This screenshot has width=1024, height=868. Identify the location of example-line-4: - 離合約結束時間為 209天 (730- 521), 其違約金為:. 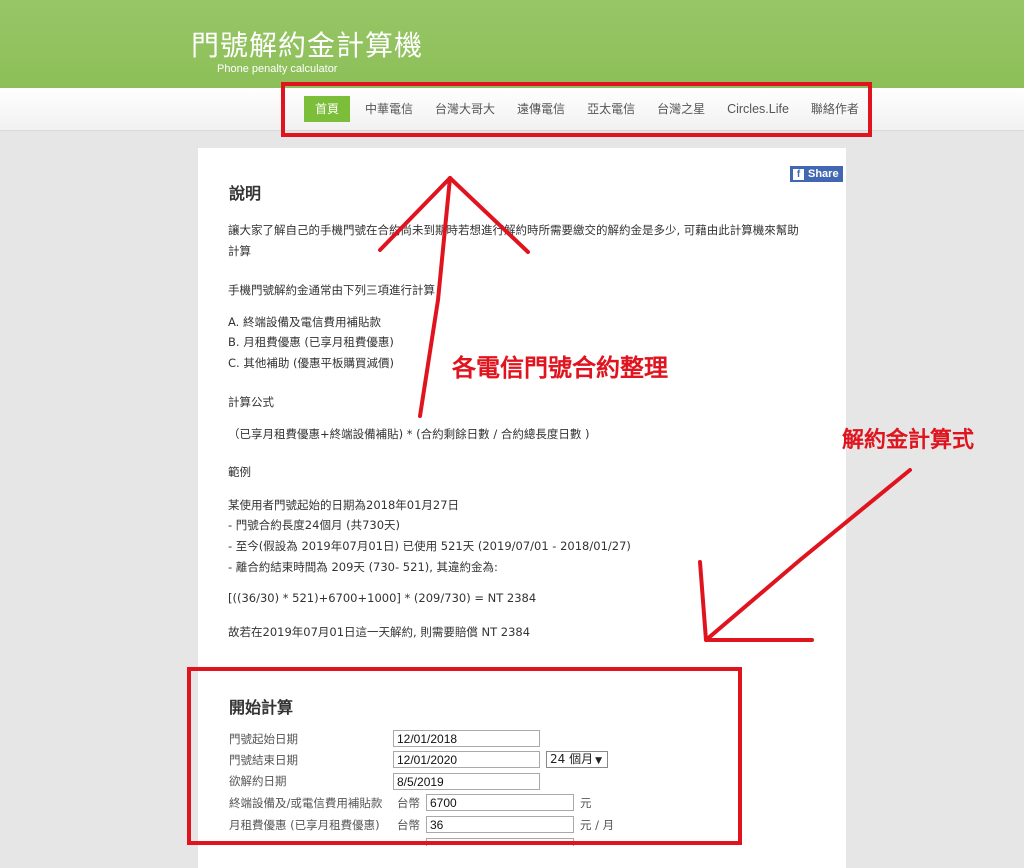
(363, 567).